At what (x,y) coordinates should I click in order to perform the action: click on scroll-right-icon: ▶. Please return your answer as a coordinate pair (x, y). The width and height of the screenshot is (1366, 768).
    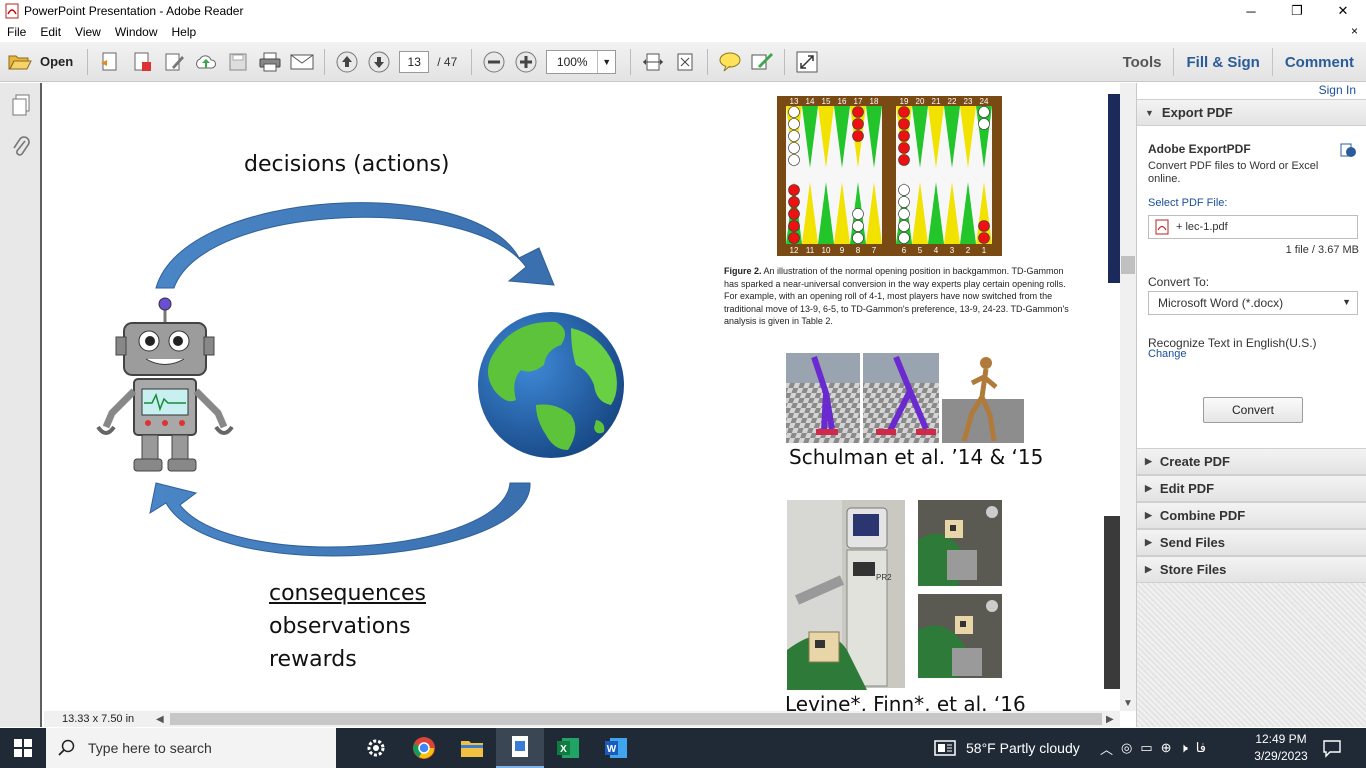
    Looking at the image, I should click on (1113, 719).